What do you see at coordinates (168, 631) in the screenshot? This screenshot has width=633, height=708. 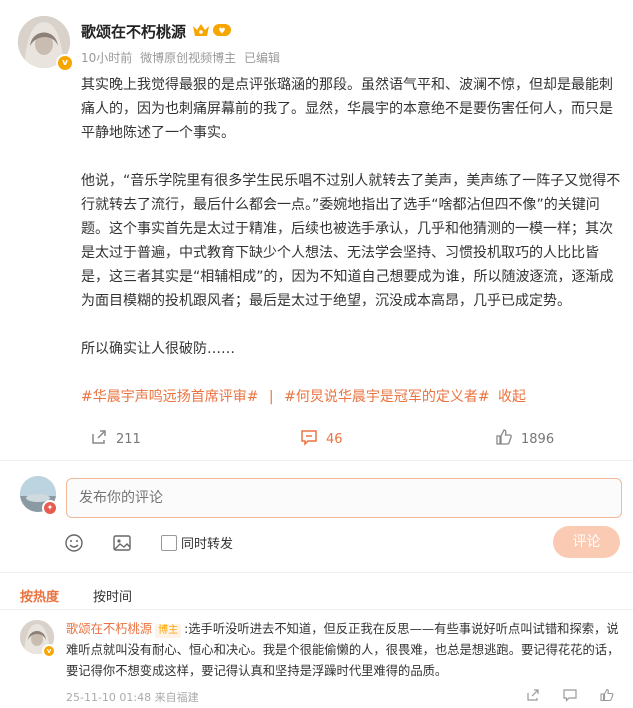 I see `author-tag-badge: 博主` at bounding box center [168, 631].